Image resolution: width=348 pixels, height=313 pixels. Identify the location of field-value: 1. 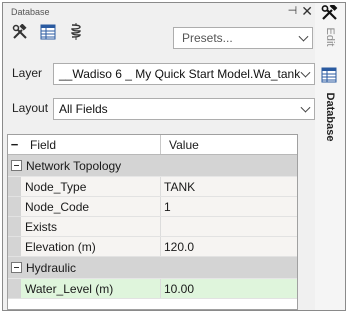
(229, 206).